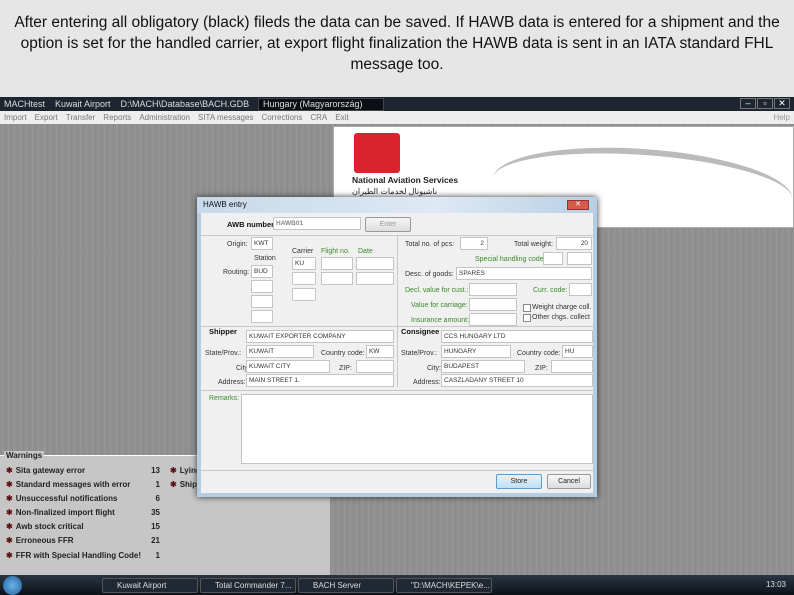 This screenshot has height=595, width=794. Describe the element at coordinates (375, 366) in the screenshot. I see `shipper-zip-input` at that location.